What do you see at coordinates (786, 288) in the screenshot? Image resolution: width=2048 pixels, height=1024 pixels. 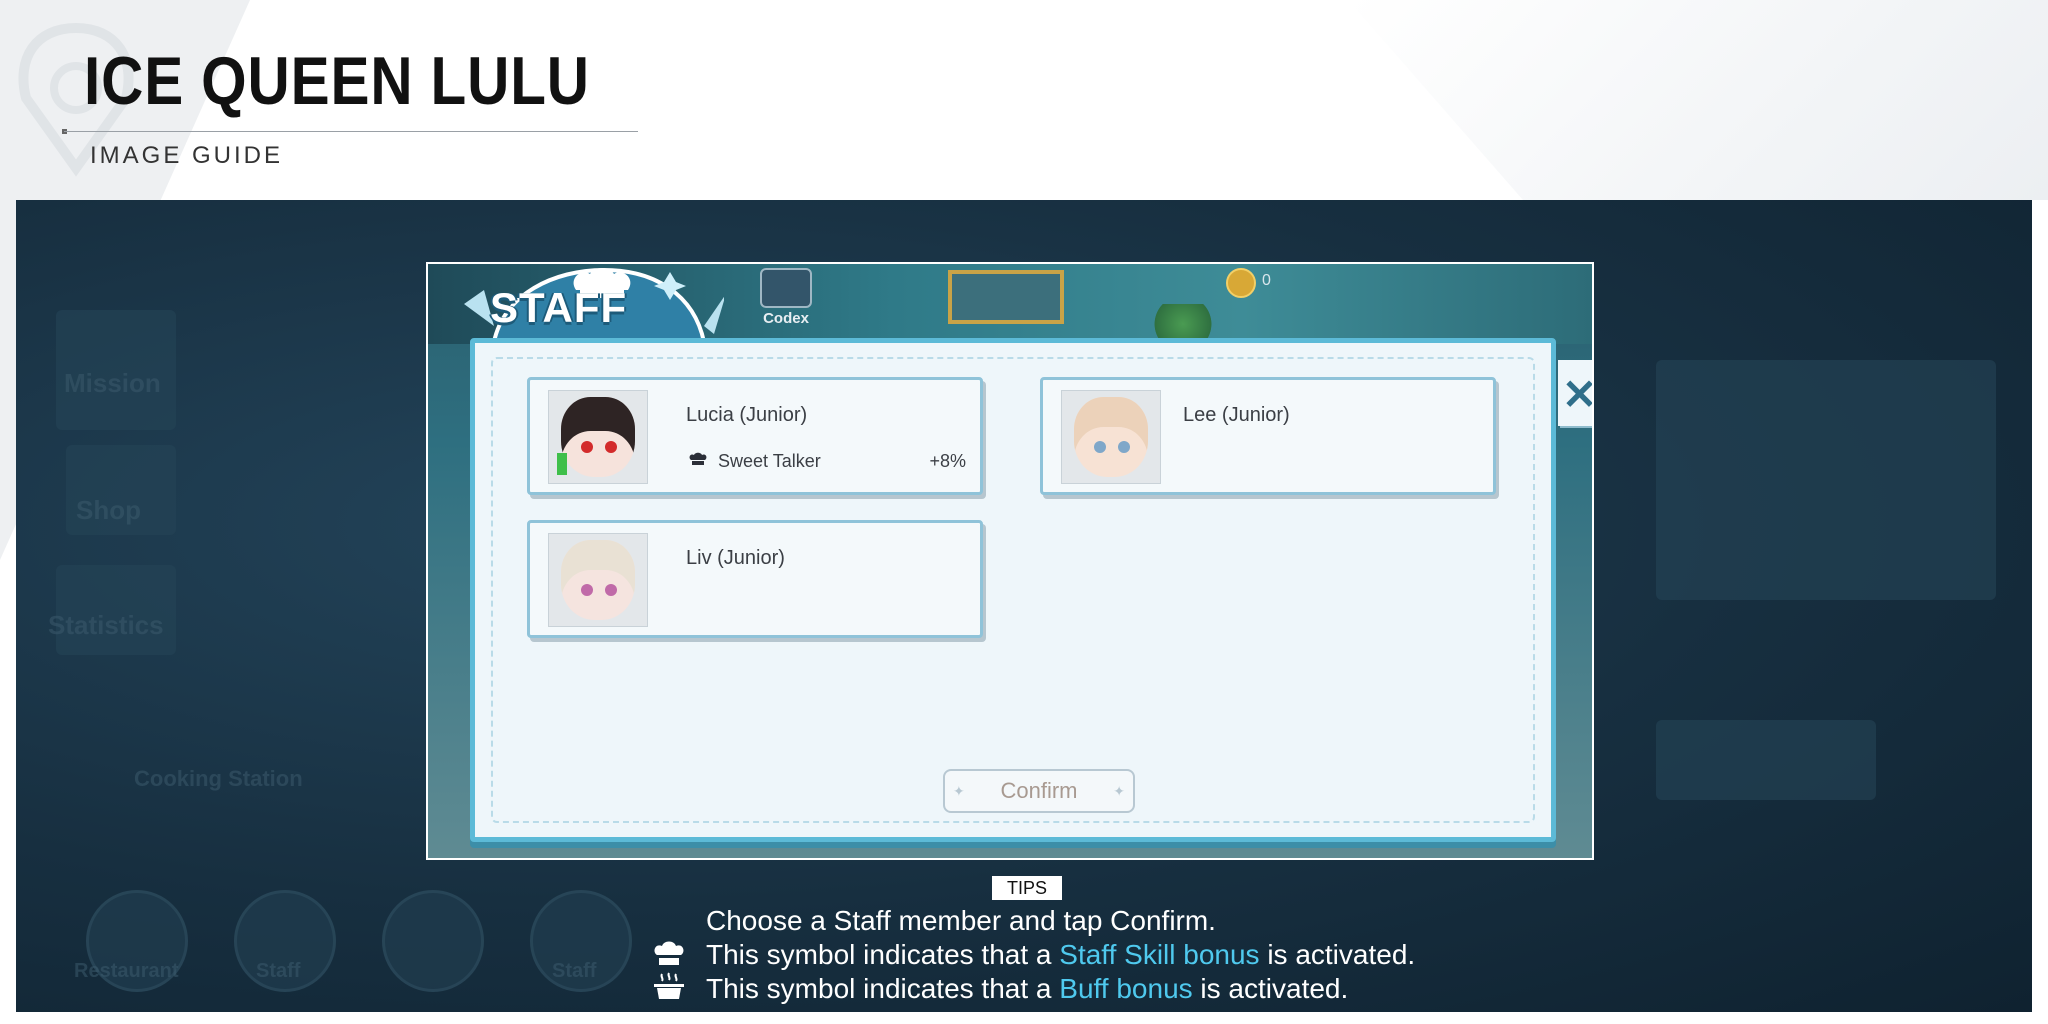 I see `codex-book-icon` at bounding box center [786, 288].